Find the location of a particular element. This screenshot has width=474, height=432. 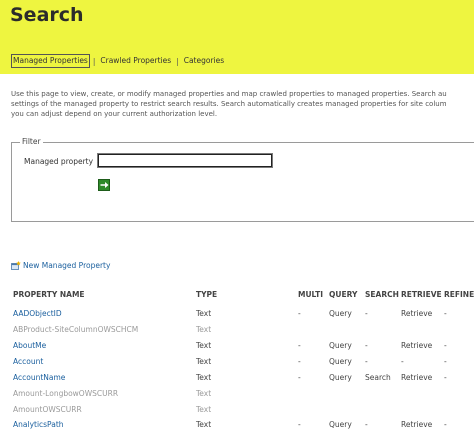

property-name-link: AboutMe is located at coordinates (29, 345).